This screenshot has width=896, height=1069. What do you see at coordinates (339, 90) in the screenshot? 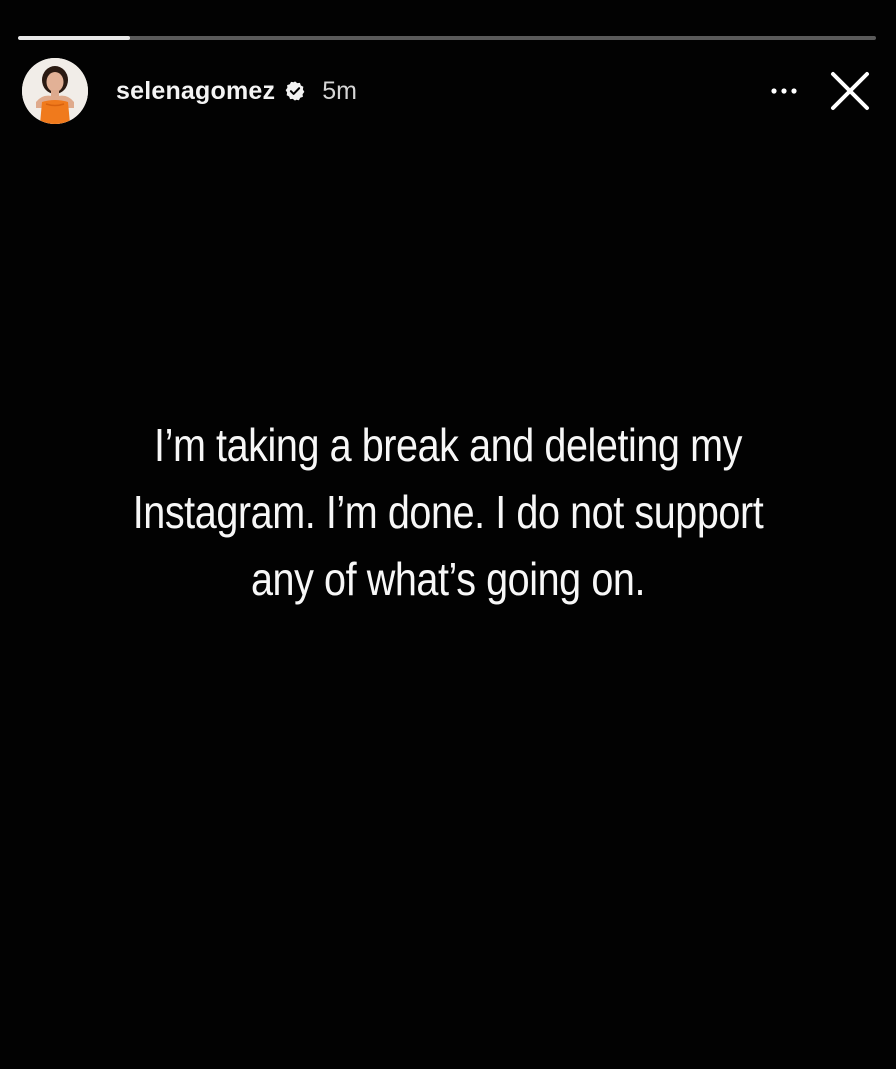
I see `story-timestamp: 5m` at bounding box center [339, 90].